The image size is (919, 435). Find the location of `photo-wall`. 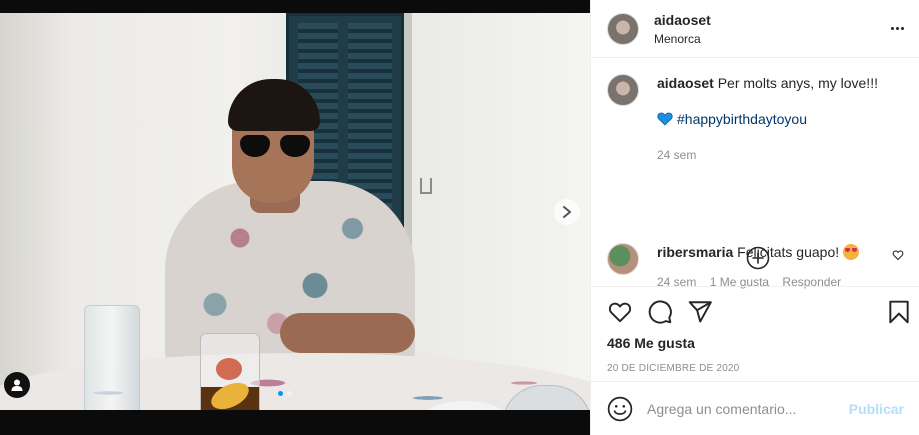

photo-wall is located at coordinates (35, 211).